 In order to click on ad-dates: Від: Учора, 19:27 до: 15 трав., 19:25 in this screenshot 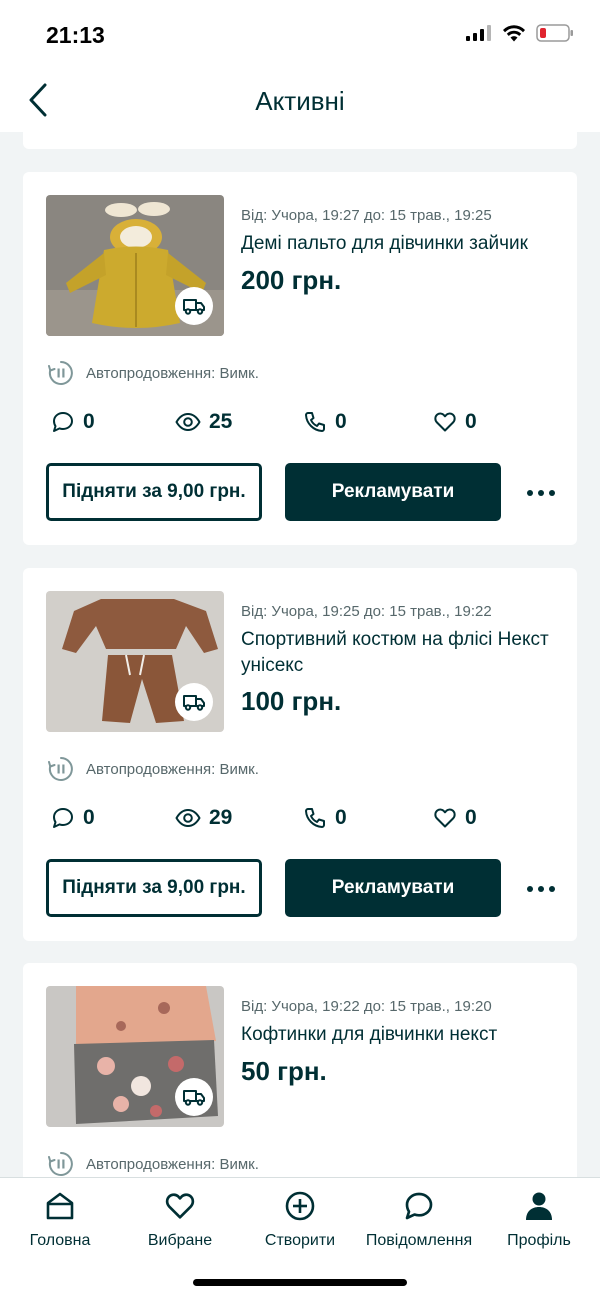, I will do `click(366, 215)`.